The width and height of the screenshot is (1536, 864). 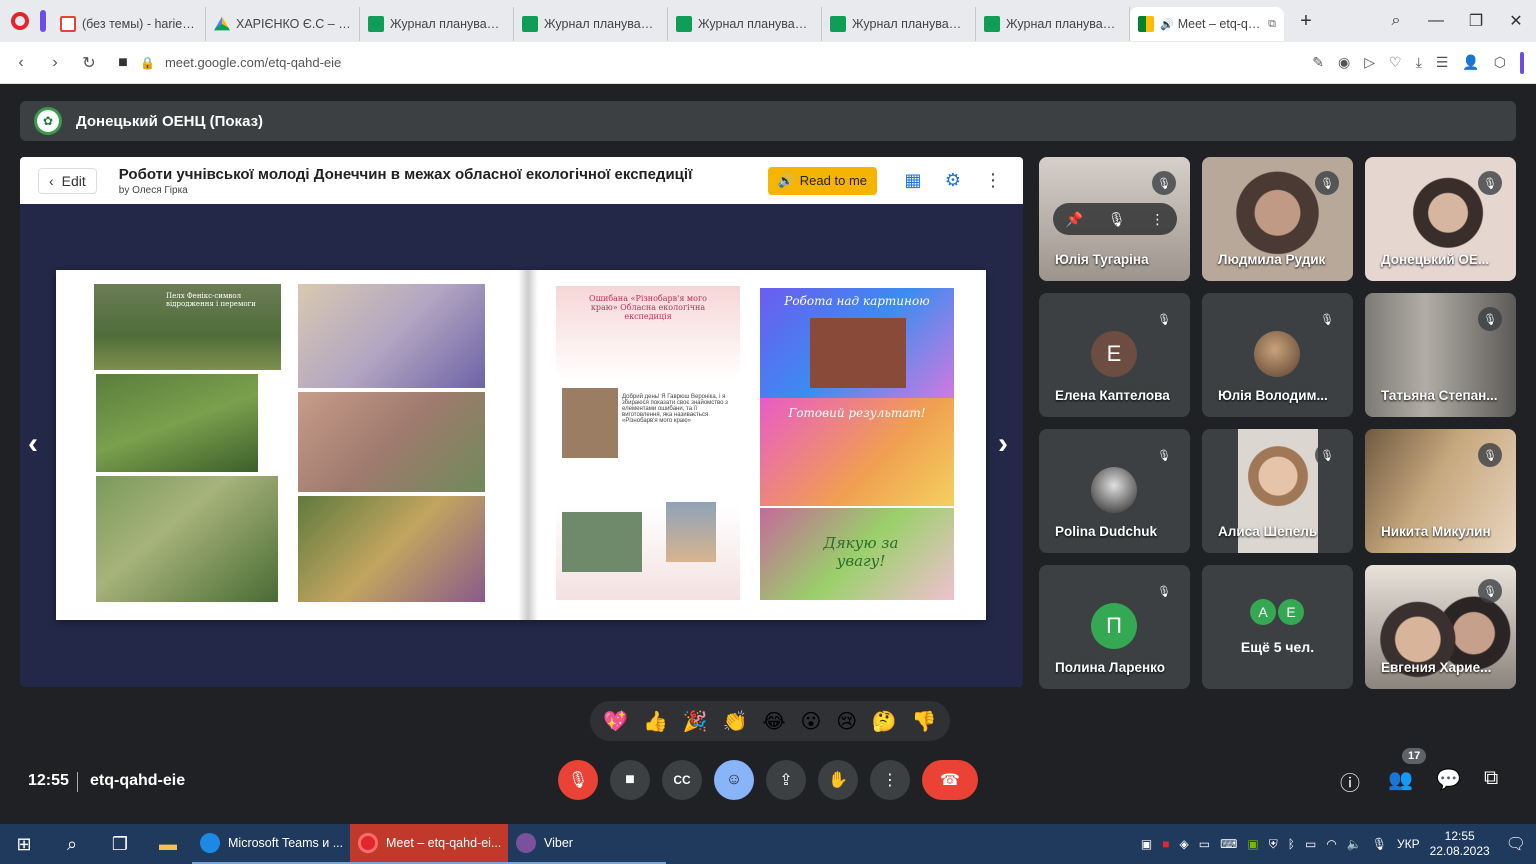 I want to click on reactions-button: ☺, so click(x=734, y=780).